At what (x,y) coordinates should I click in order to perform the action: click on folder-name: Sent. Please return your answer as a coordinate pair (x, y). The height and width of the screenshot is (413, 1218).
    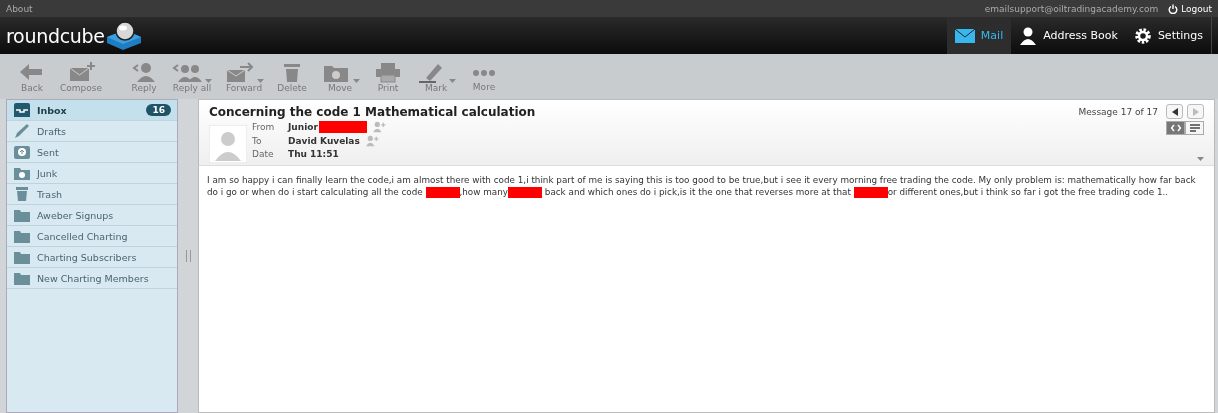
    Looking at the image, I should click on (48, 152).